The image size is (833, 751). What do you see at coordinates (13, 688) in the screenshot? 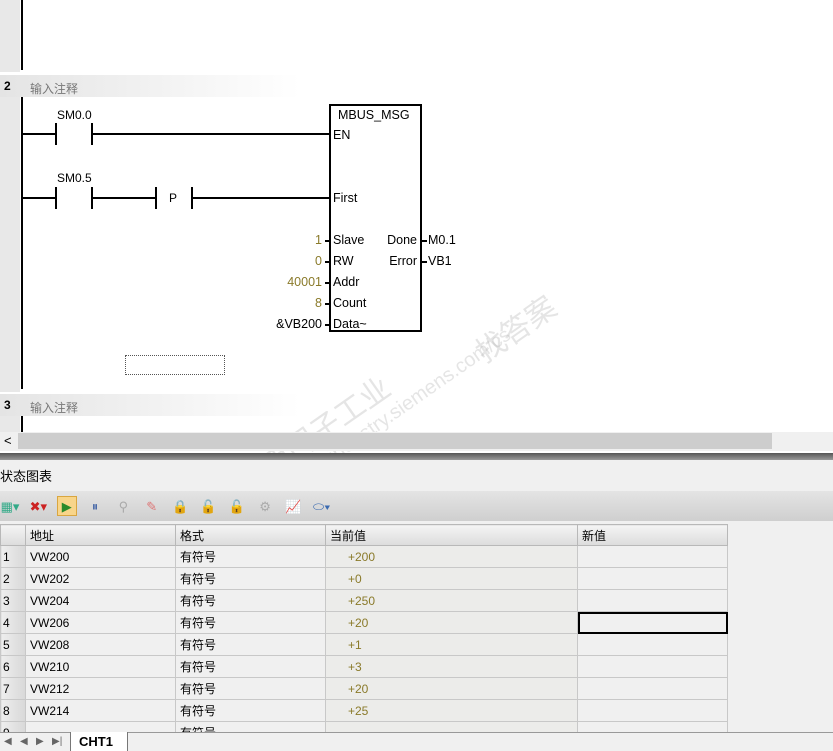
I see `row-number: 7` at bounding box center [13, 688].